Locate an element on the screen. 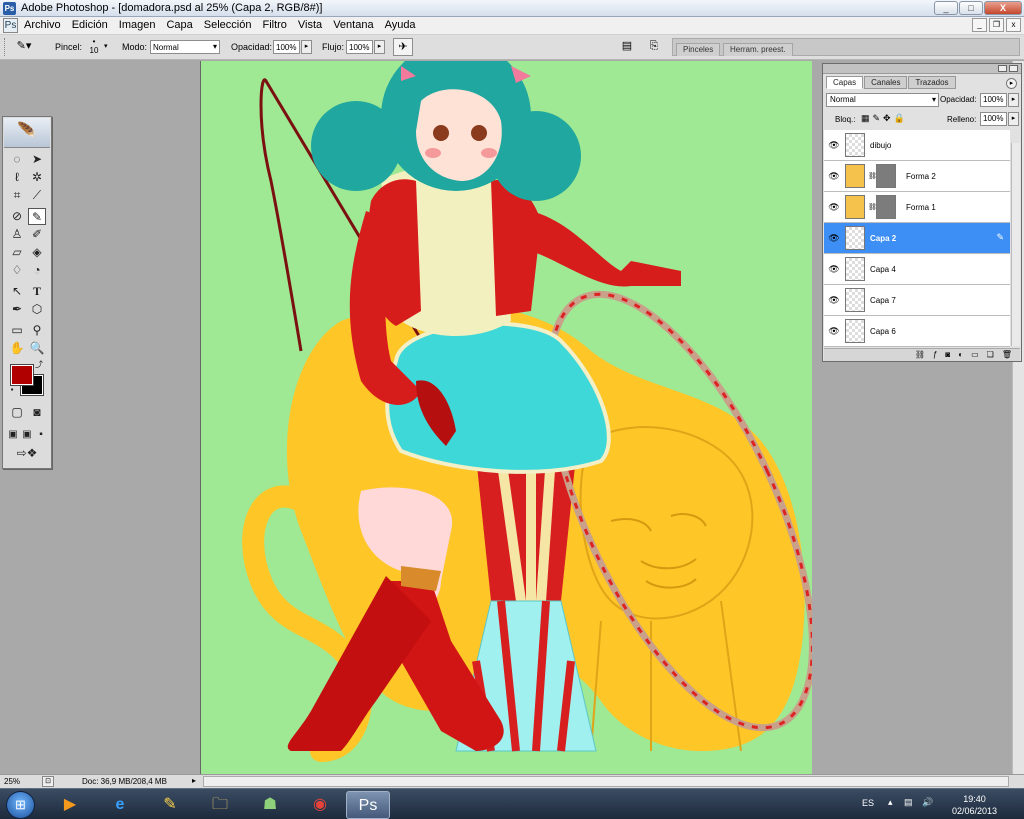 Image resolution: width=1024 pixels, height=819 pixels. standard-mode-icon: ▢ is located at coordinates (17, 412).